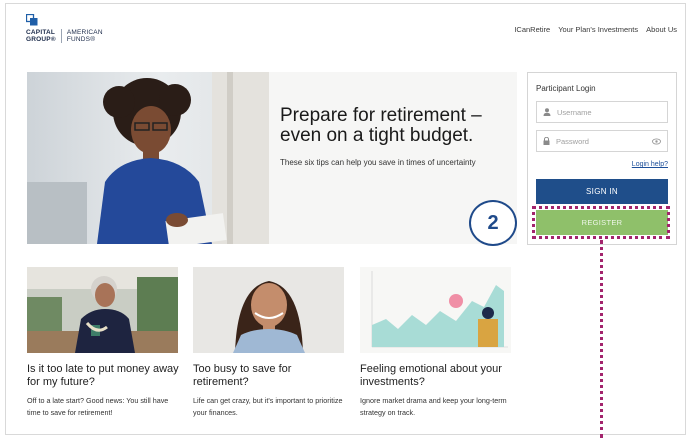 This screenshot has width=691, height=438. Describe the element at coordinates (661, 29) in the screenshot. I see `nav-about-us: About Us` at that location.